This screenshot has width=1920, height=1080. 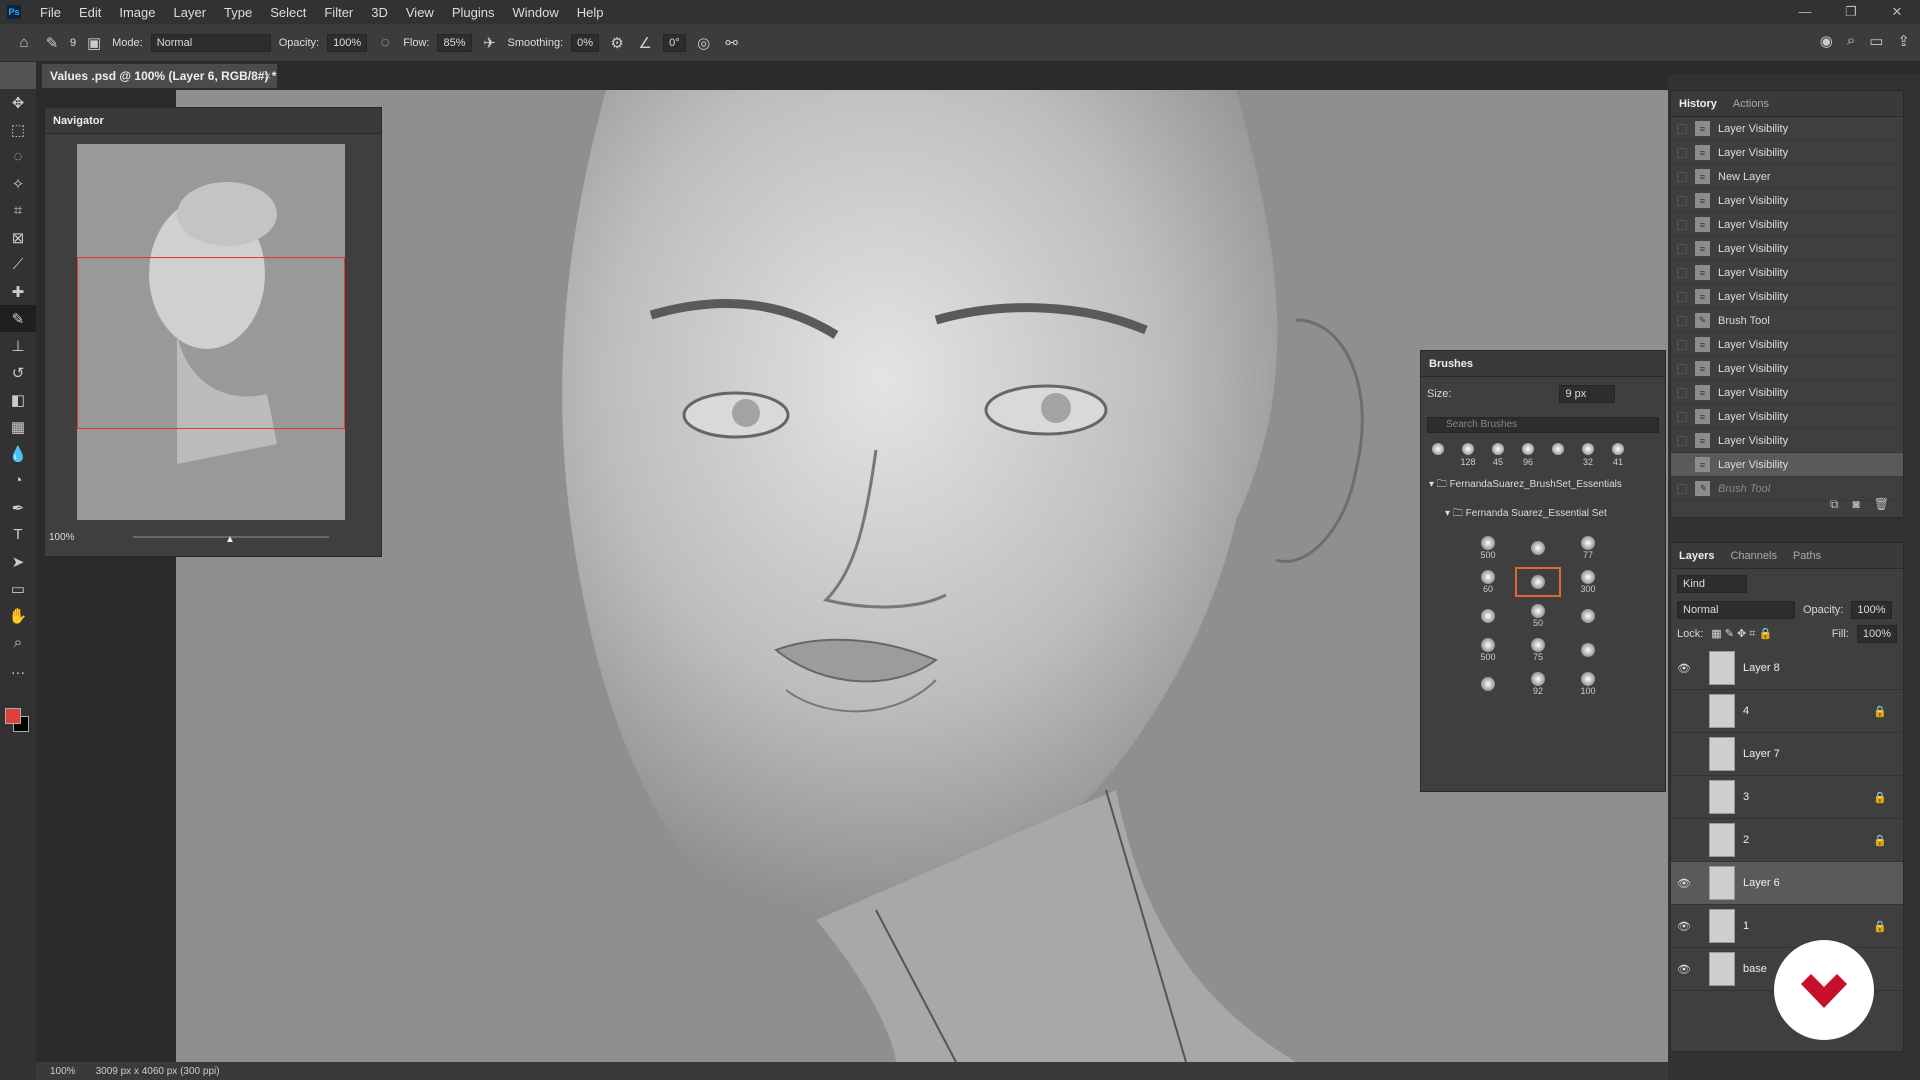 What do you see at coordinates (18, 129) in the screenshot?
I see `marquee-tool-icon: ⬚` at bounding box center [18, 129].